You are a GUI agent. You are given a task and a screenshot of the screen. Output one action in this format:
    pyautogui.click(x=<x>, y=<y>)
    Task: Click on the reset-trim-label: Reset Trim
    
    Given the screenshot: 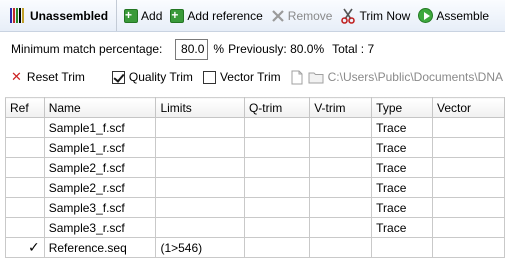 What is the action you would take?
    pyautogui.click(x=55, y=77)
    